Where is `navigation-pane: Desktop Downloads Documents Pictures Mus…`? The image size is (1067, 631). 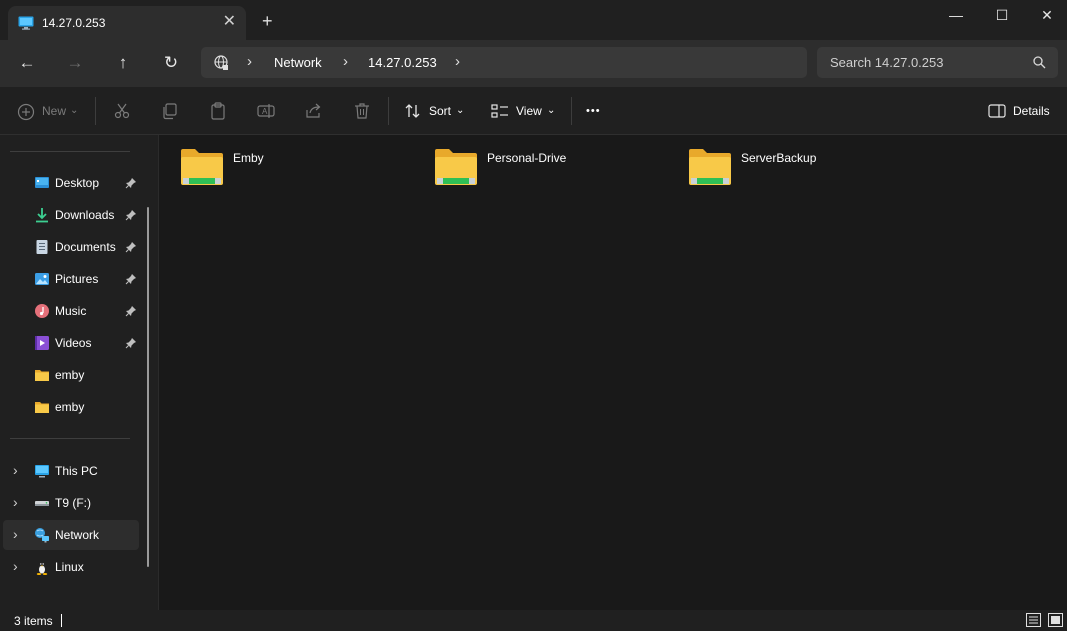 navigation-pane: Desktop Downloads Documents Pictures Mus… is located at coordinates (79, 372).